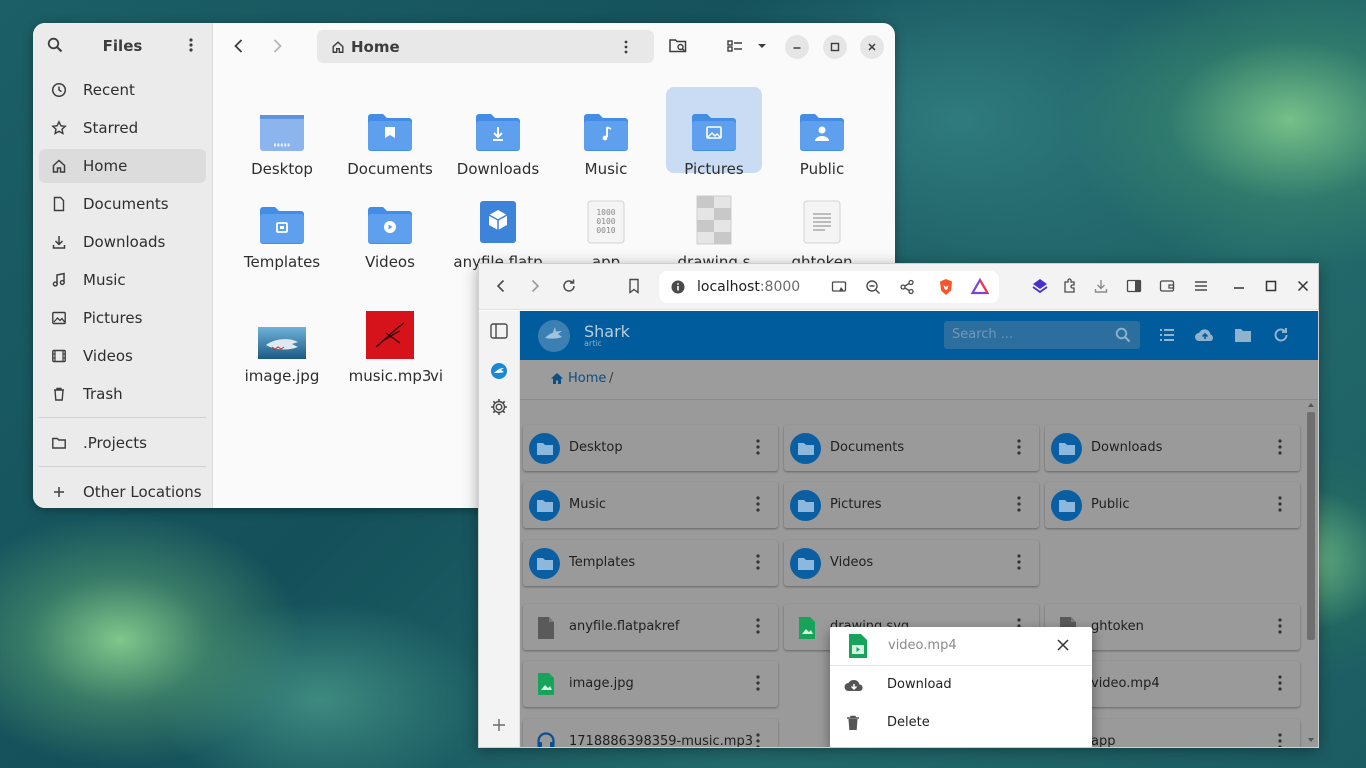  Describe the element at coordinates (835, 47) in the screenshot. I see `maximize-button` at that location.